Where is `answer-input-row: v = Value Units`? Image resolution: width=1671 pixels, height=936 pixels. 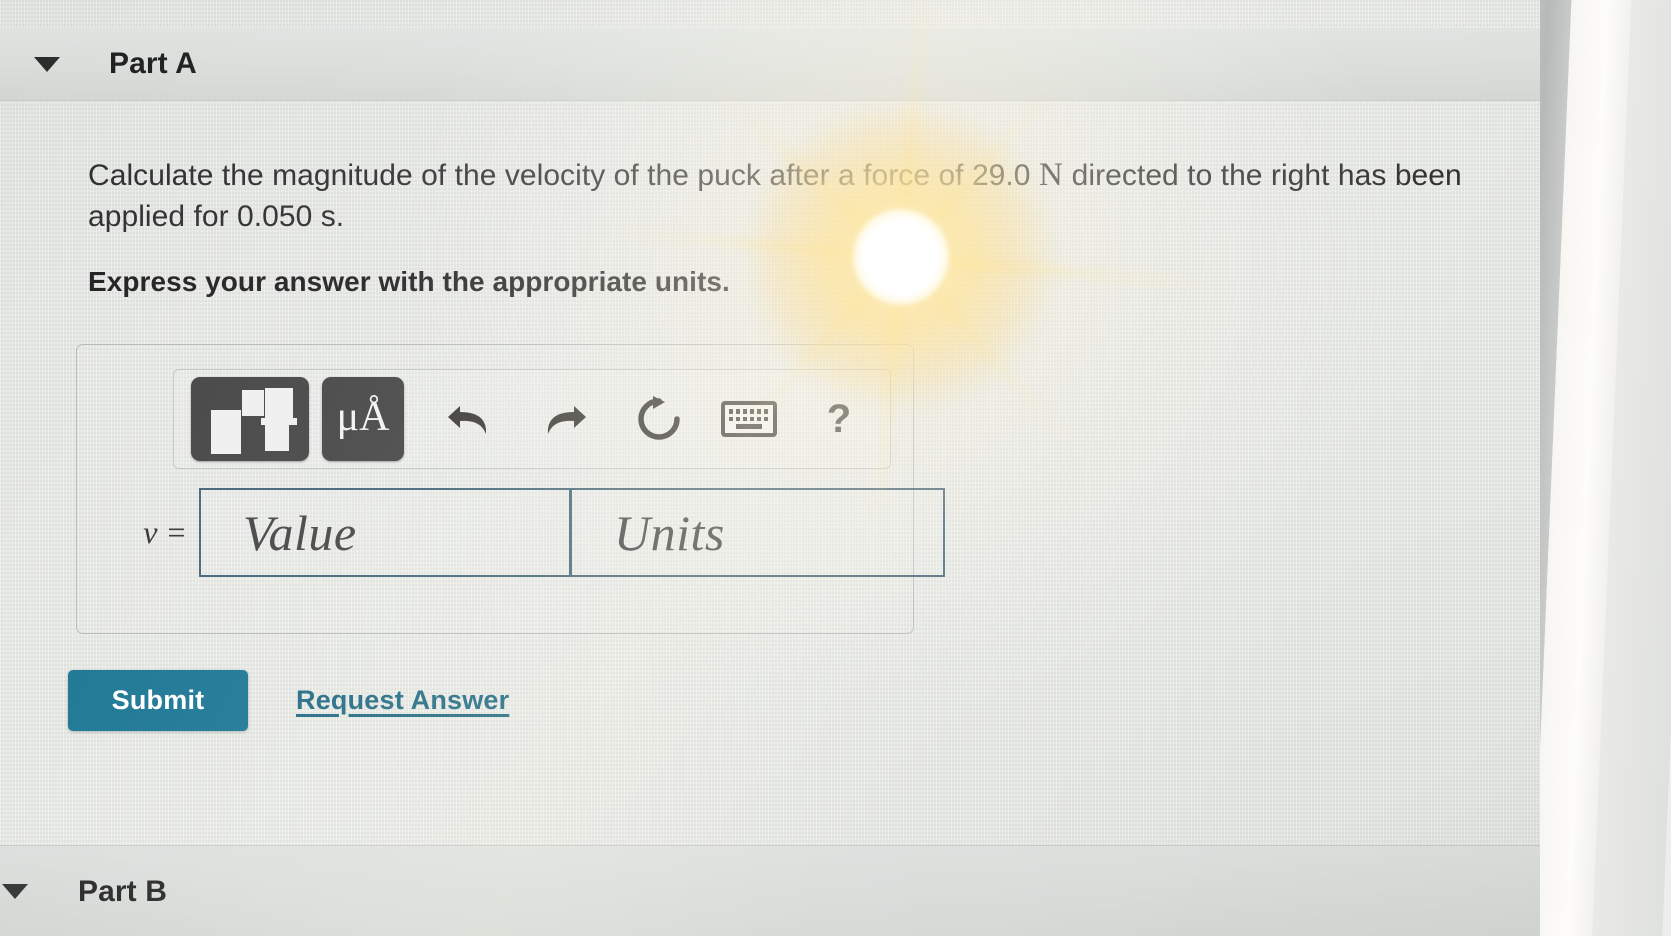 answer-input-row: v = Value Units is located at coordinates (527, 532).